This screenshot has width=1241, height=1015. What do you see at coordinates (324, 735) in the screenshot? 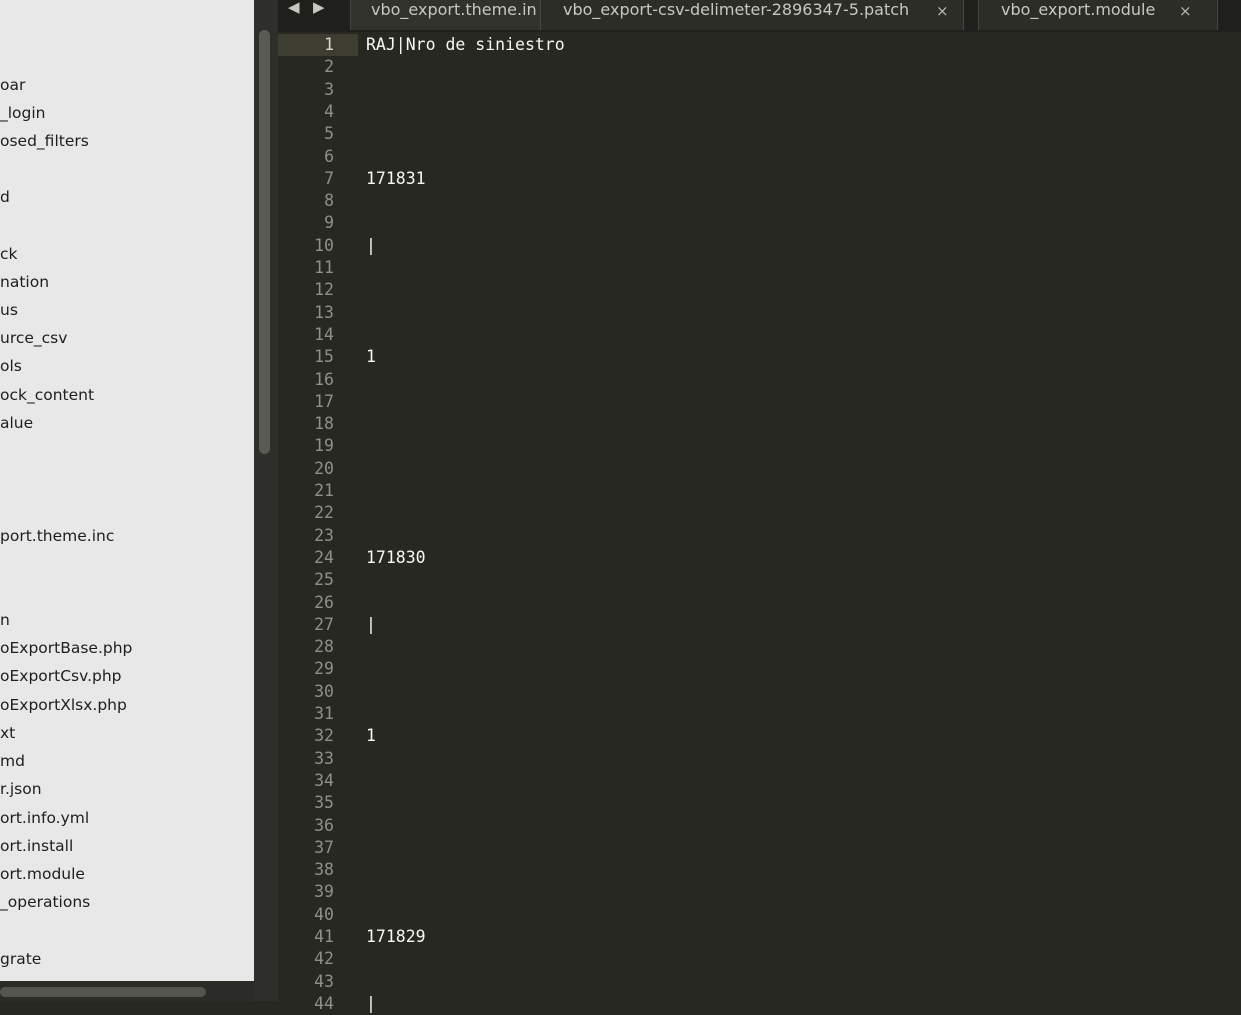
I see `line-number: 32` at bounding box center [324, 735].